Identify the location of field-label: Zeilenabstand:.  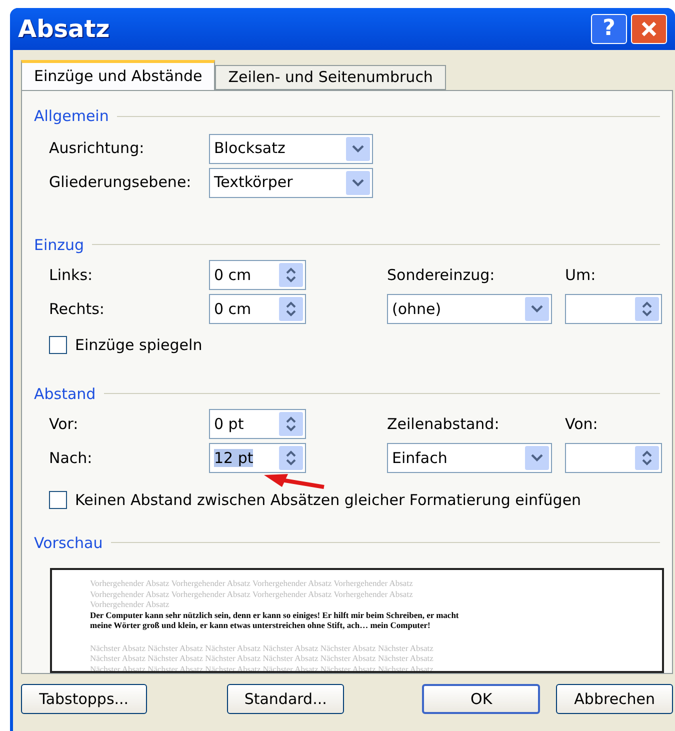
(443, 424).